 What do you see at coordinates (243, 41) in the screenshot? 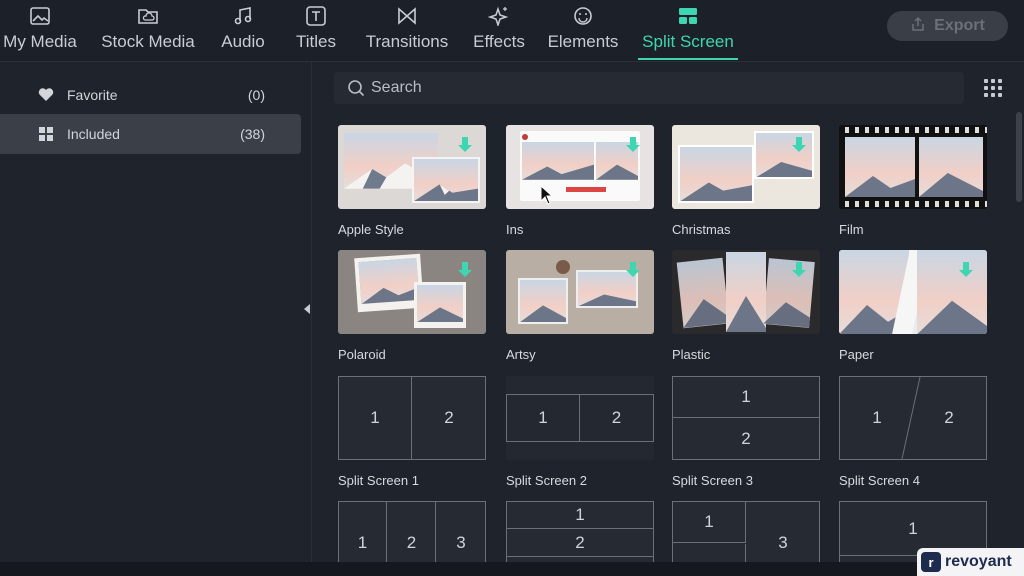
I see `tab-label: Audio` at bounding box center [243, 41].